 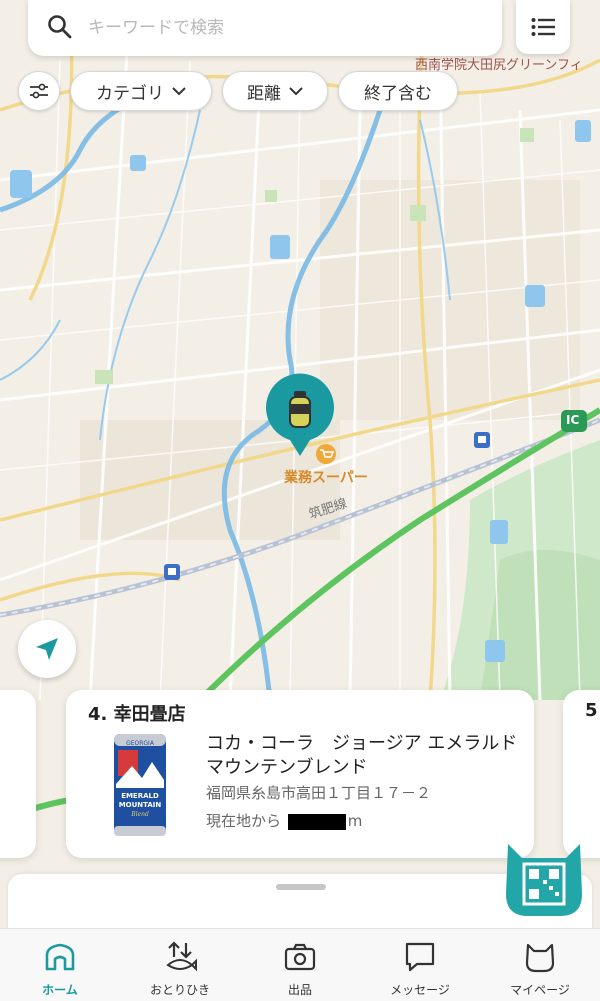 What do you see at coordinates (139, 814) in the screenshot?
I see `can-text-3: Blend` at bounding box center [139, 814].